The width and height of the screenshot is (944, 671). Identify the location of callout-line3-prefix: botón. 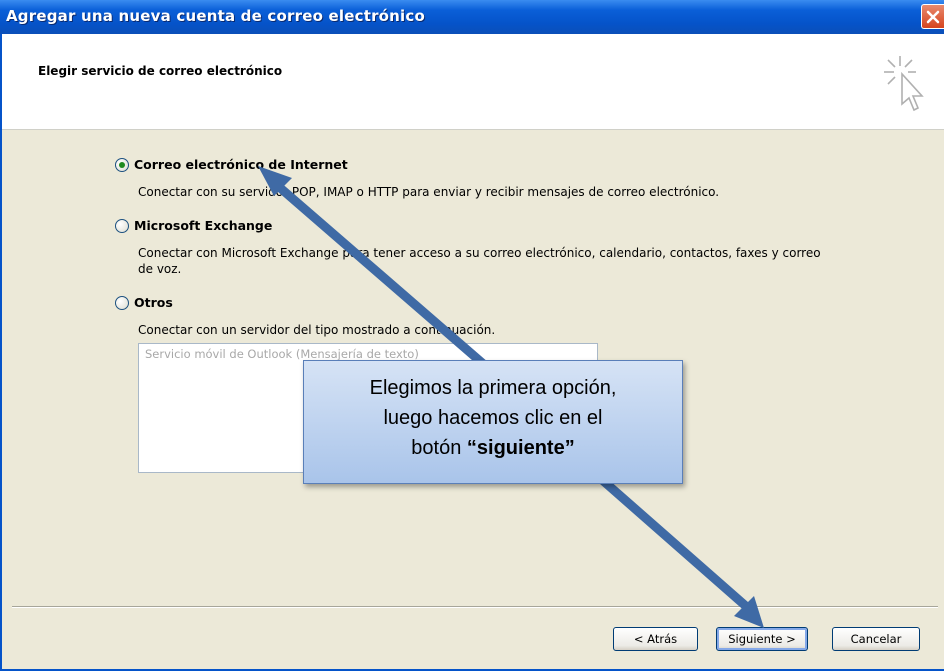
(439, 448).